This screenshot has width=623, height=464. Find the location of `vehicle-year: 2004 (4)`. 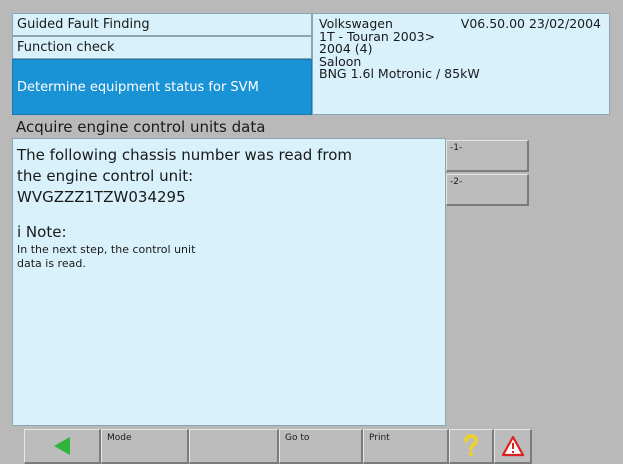

vehicle-year: 2004 (4) is located at coordinates (346, 48).